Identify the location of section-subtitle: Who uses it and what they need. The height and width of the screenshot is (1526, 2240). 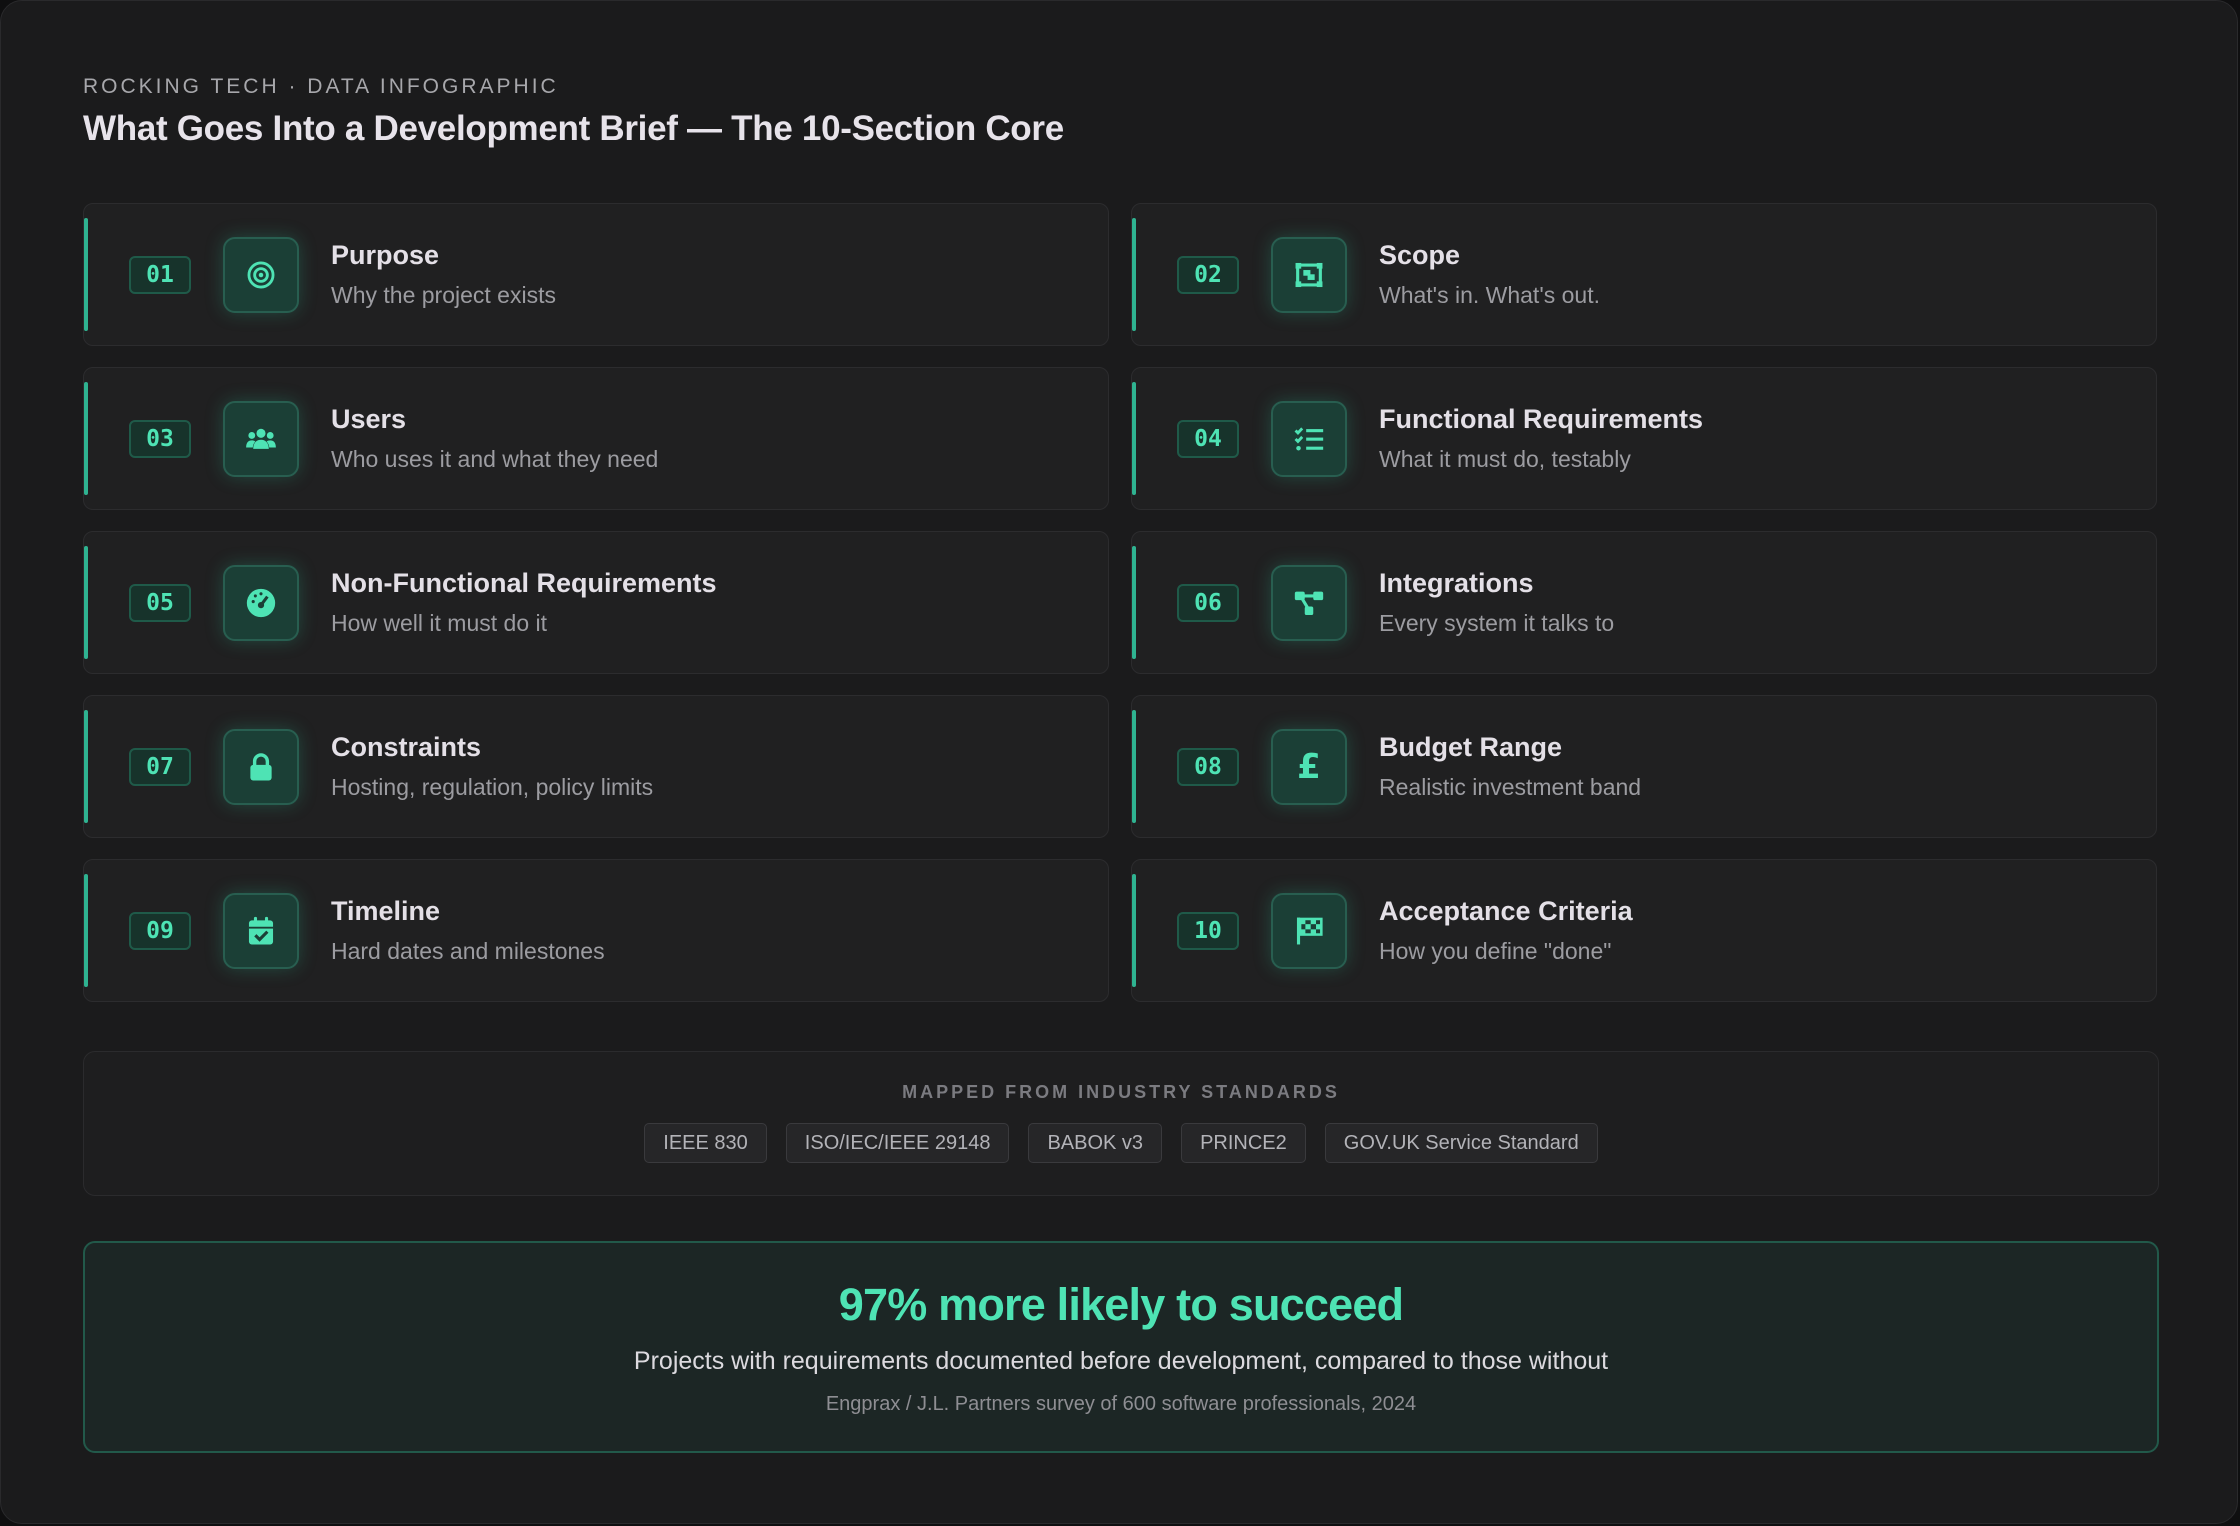
(495, 459).